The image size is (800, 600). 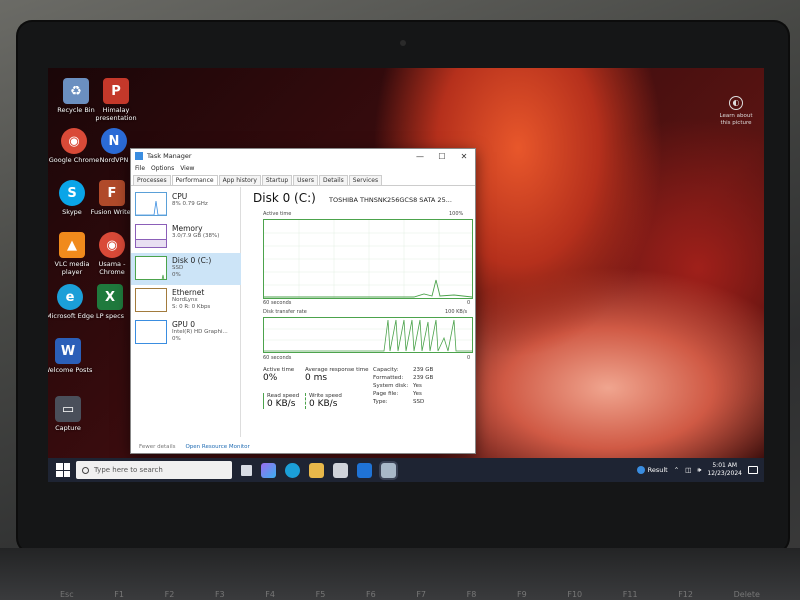 I want to click on search-placeholder: Type here to search, so click(x=128, y=470).